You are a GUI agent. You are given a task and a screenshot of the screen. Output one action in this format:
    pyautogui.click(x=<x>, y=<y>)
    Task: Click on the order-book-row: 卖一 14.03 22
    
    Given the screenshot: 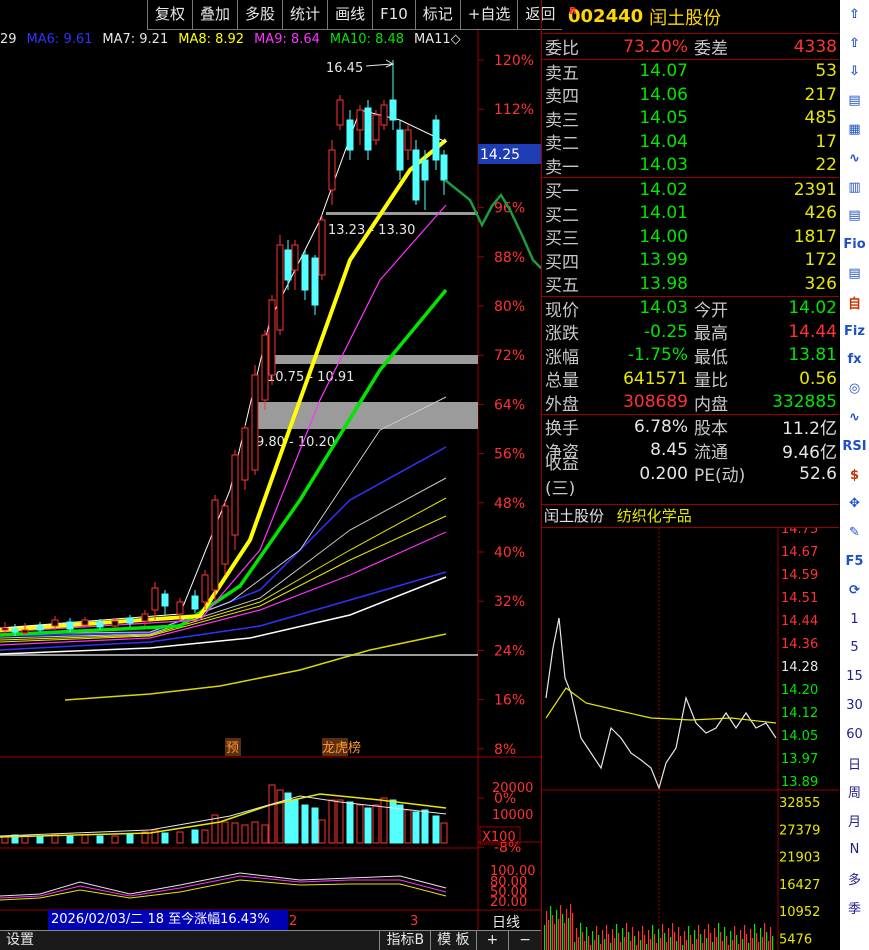 What is the action you would take?
    pyautogui.click(x=690, y=166)
    